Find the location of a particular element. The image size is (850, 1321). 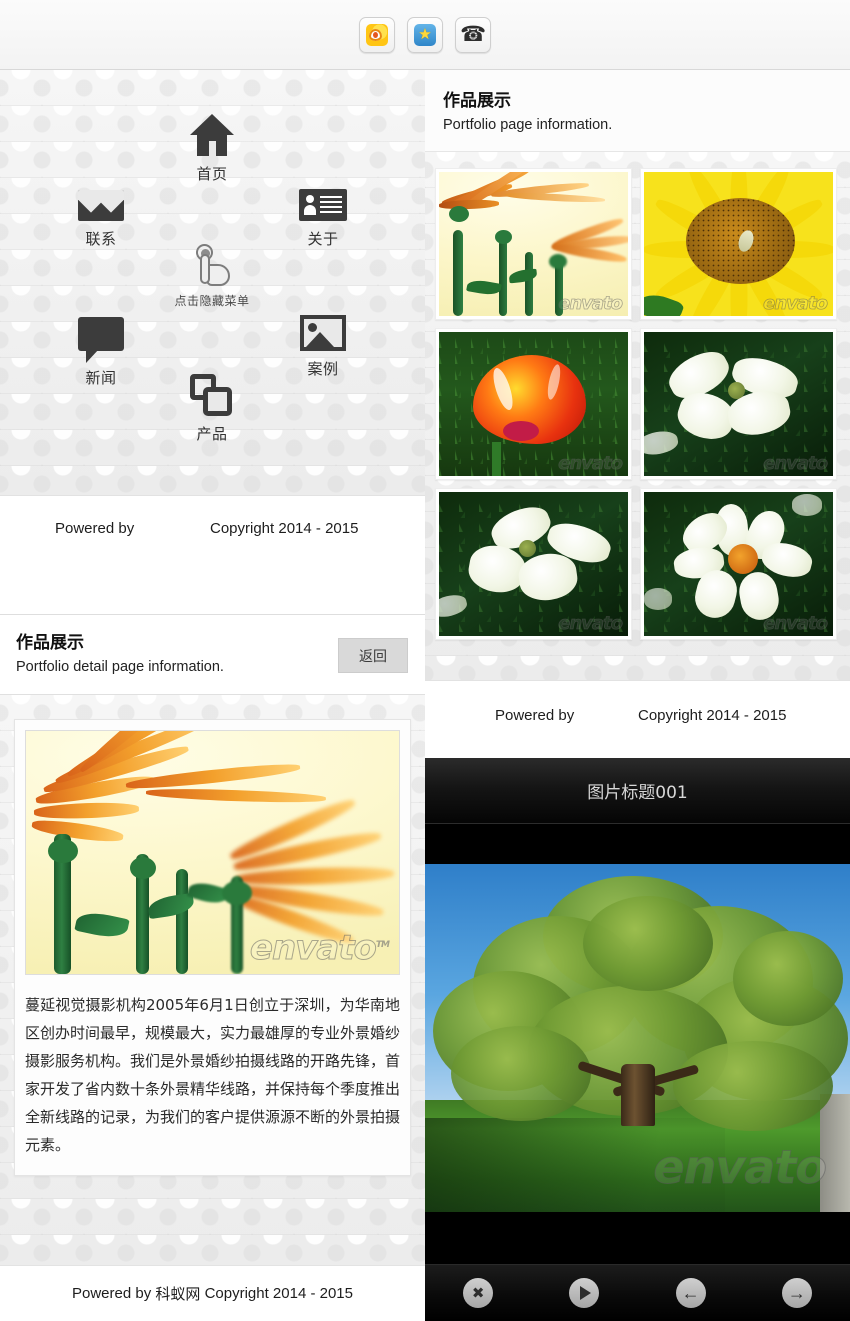

next-button: → is located at coordinates (796, 1293).